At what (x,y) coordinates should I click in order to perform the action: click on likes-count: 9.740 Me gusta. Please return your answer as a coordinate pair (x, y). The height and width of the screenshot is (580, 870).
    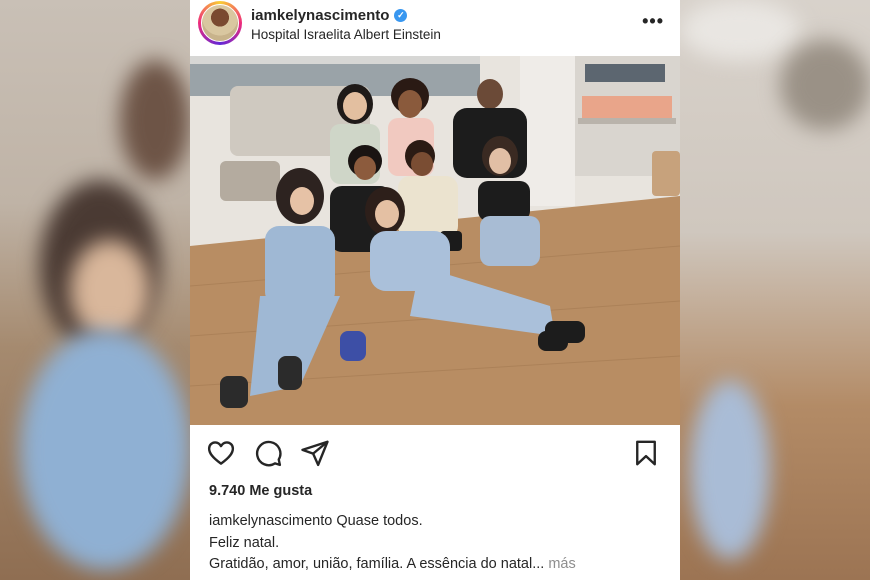
    Looking at the image, I should click on (260, 491).